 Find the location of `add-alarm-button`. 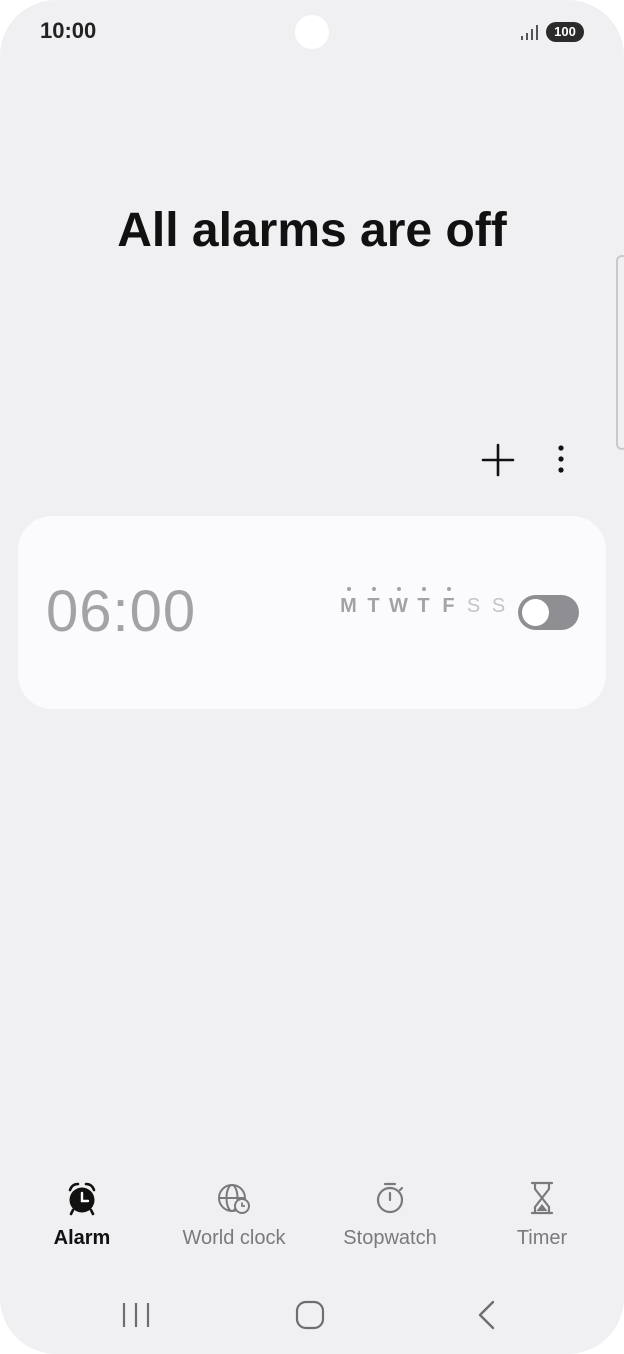

add-alarm-button is located at coordinates (498, 460).